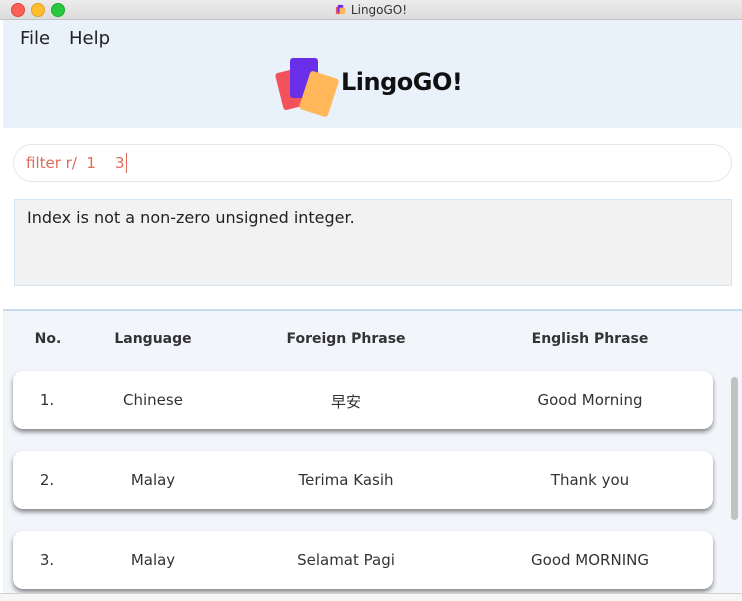 The width and height of the screenshot is (742, 601). Describe the element at coordinates (307, 87) in the screenshot. I see `lingogo-logo-icon` at that location.